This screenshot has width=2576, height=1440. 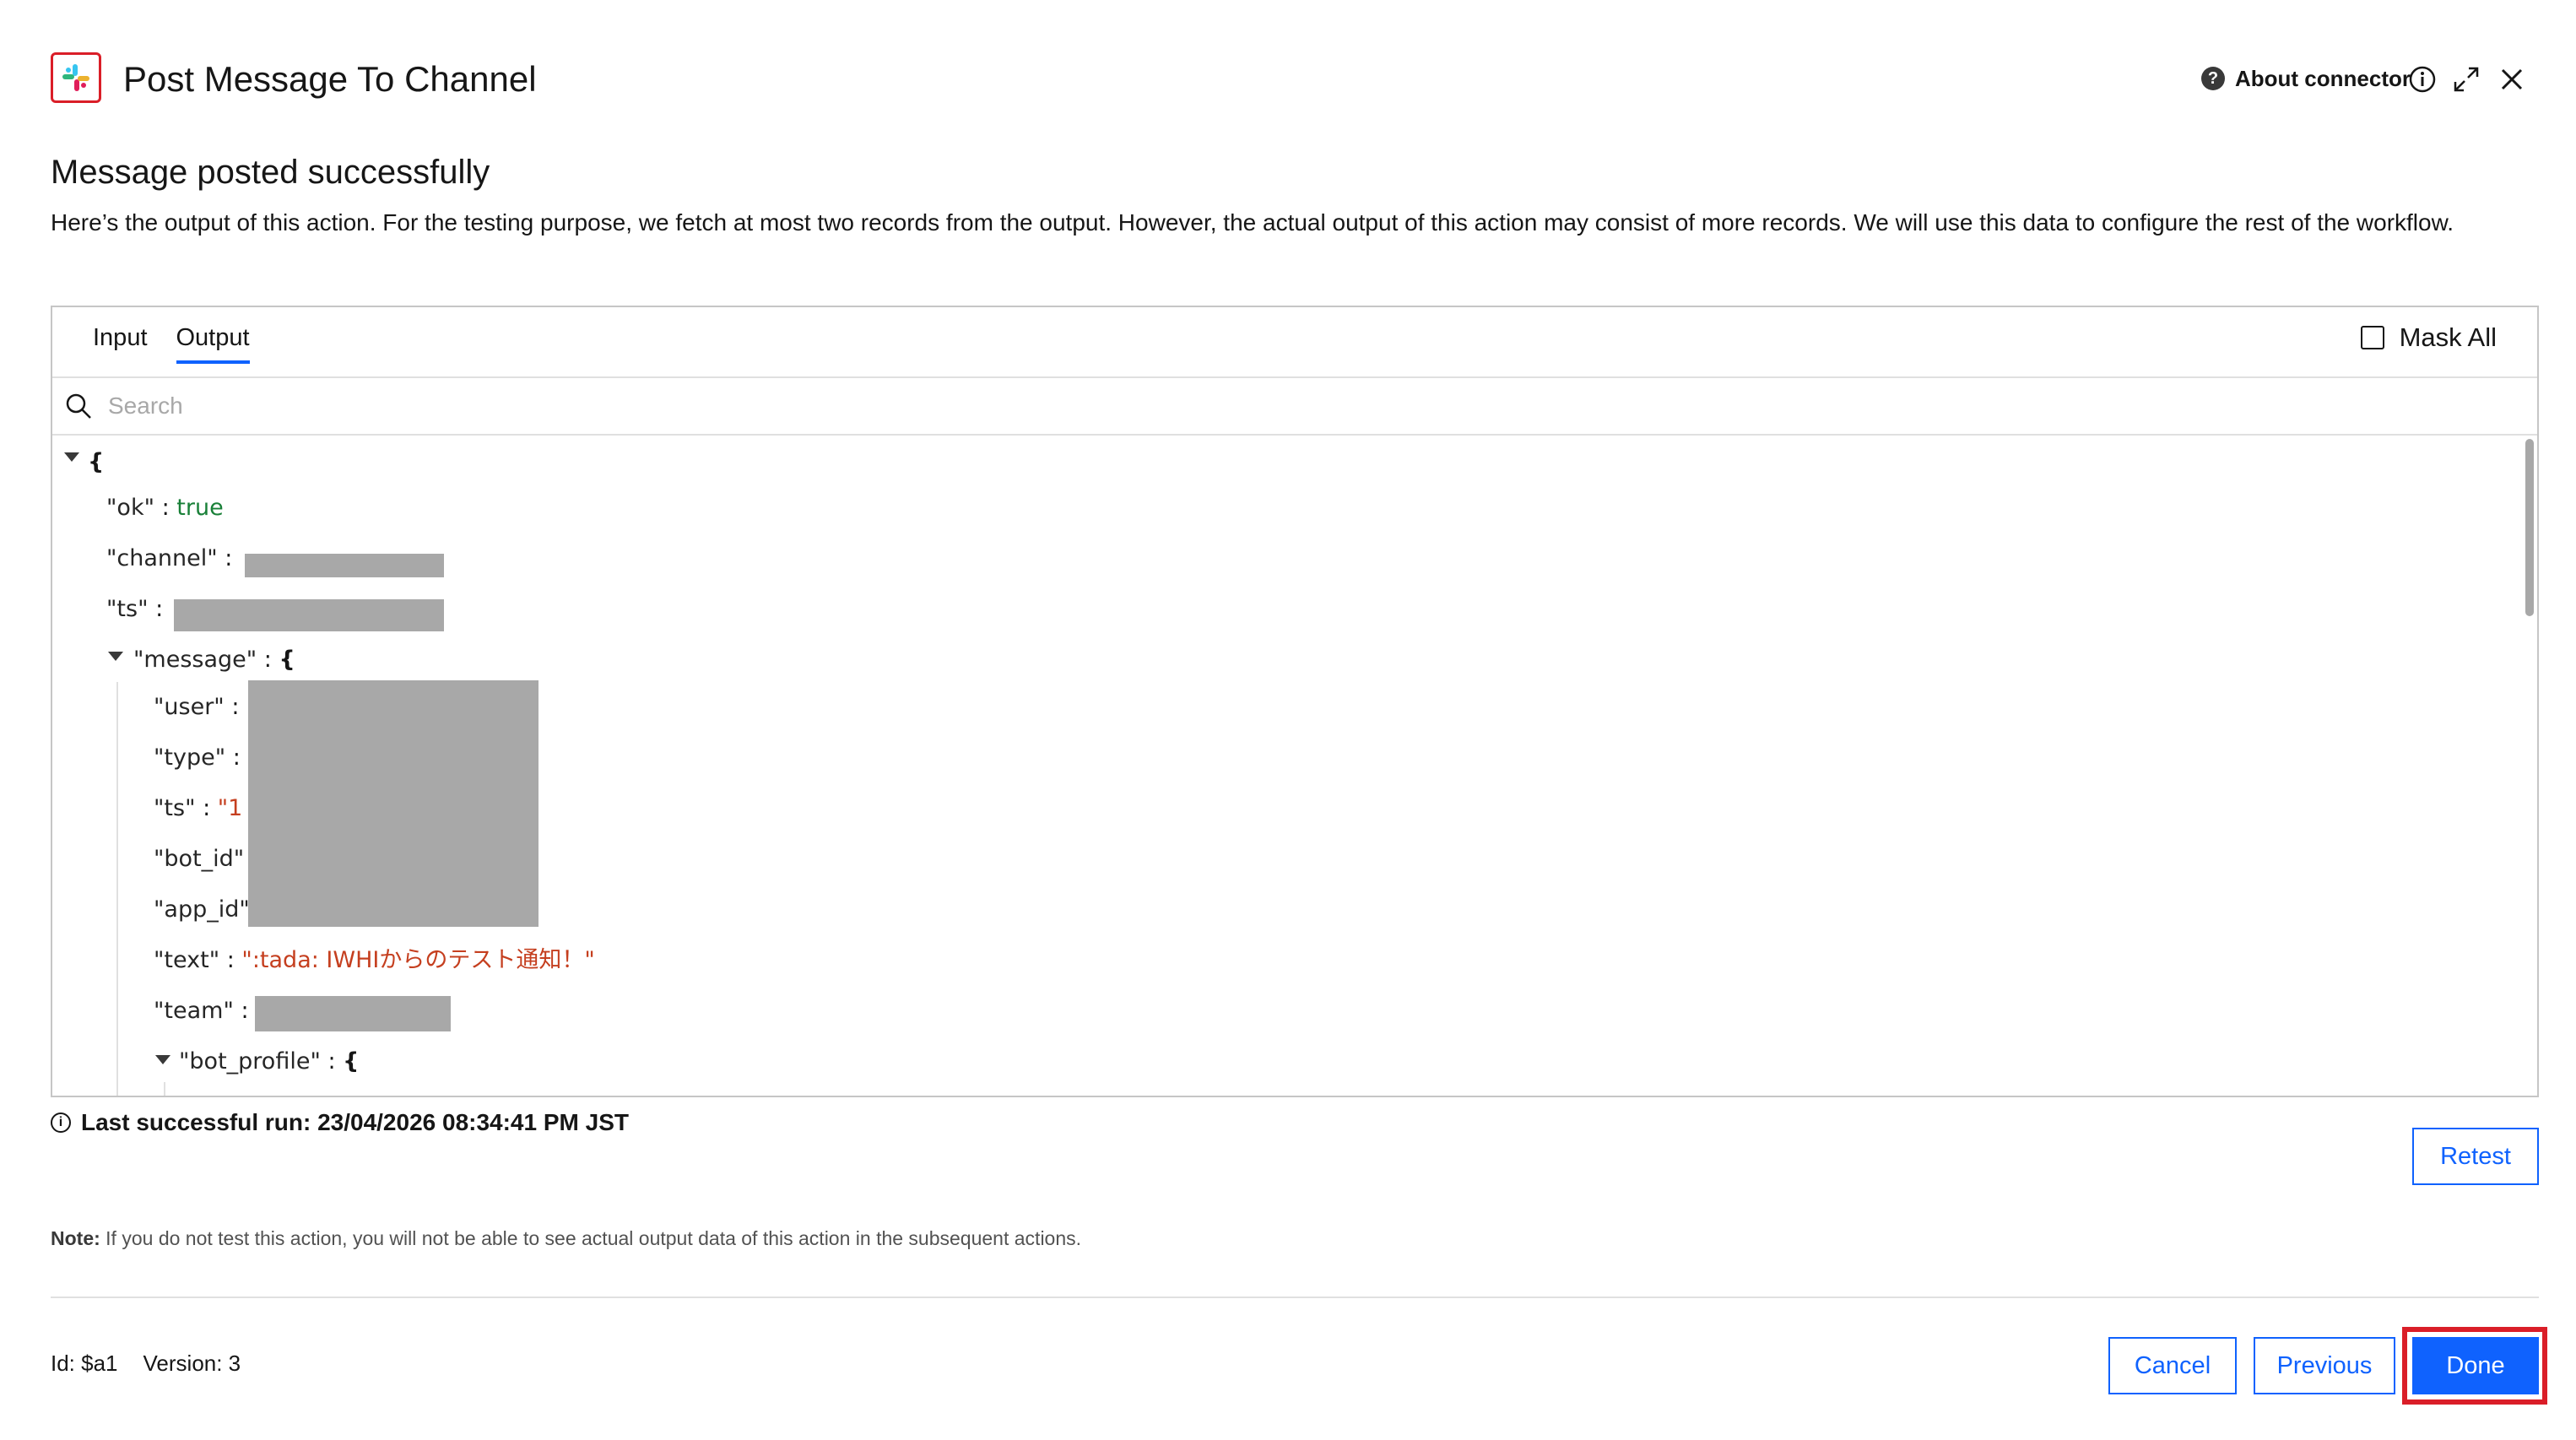 I want to click on json-value: true, so click(x=200, y=508).